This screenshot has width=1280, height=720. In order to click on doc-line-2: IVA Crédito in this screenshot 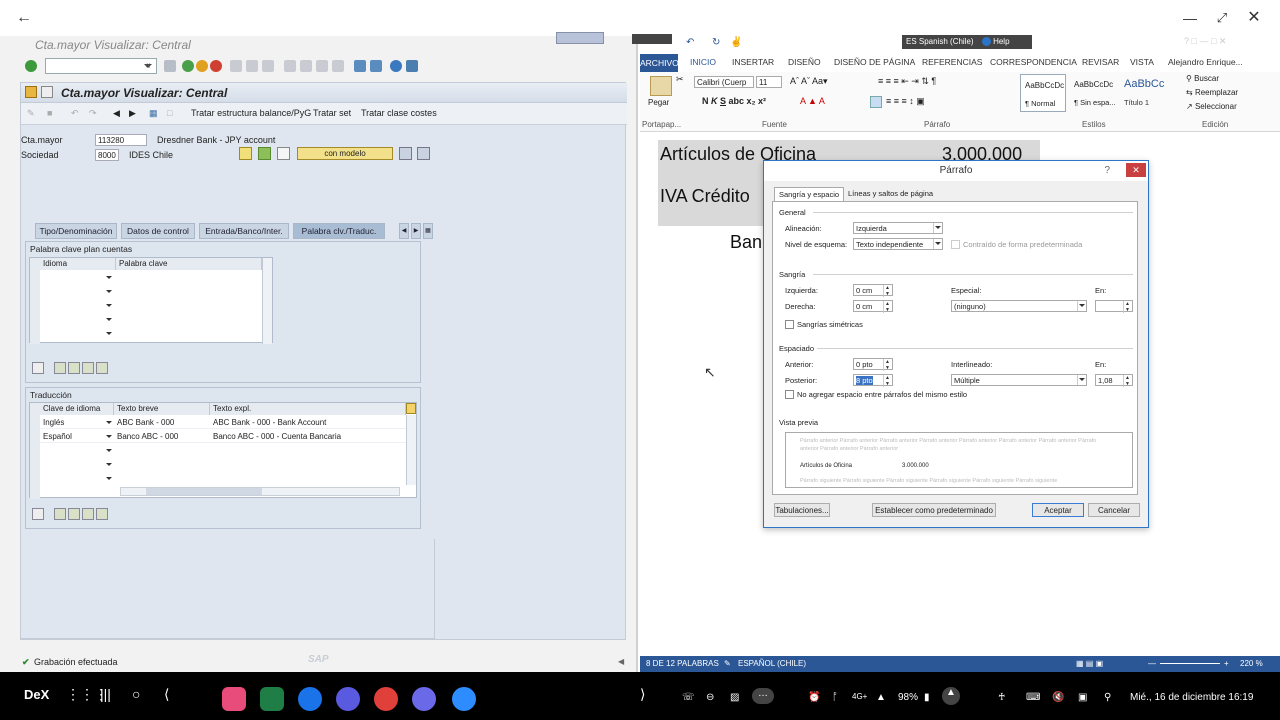, I will do `click(705, 196)`.